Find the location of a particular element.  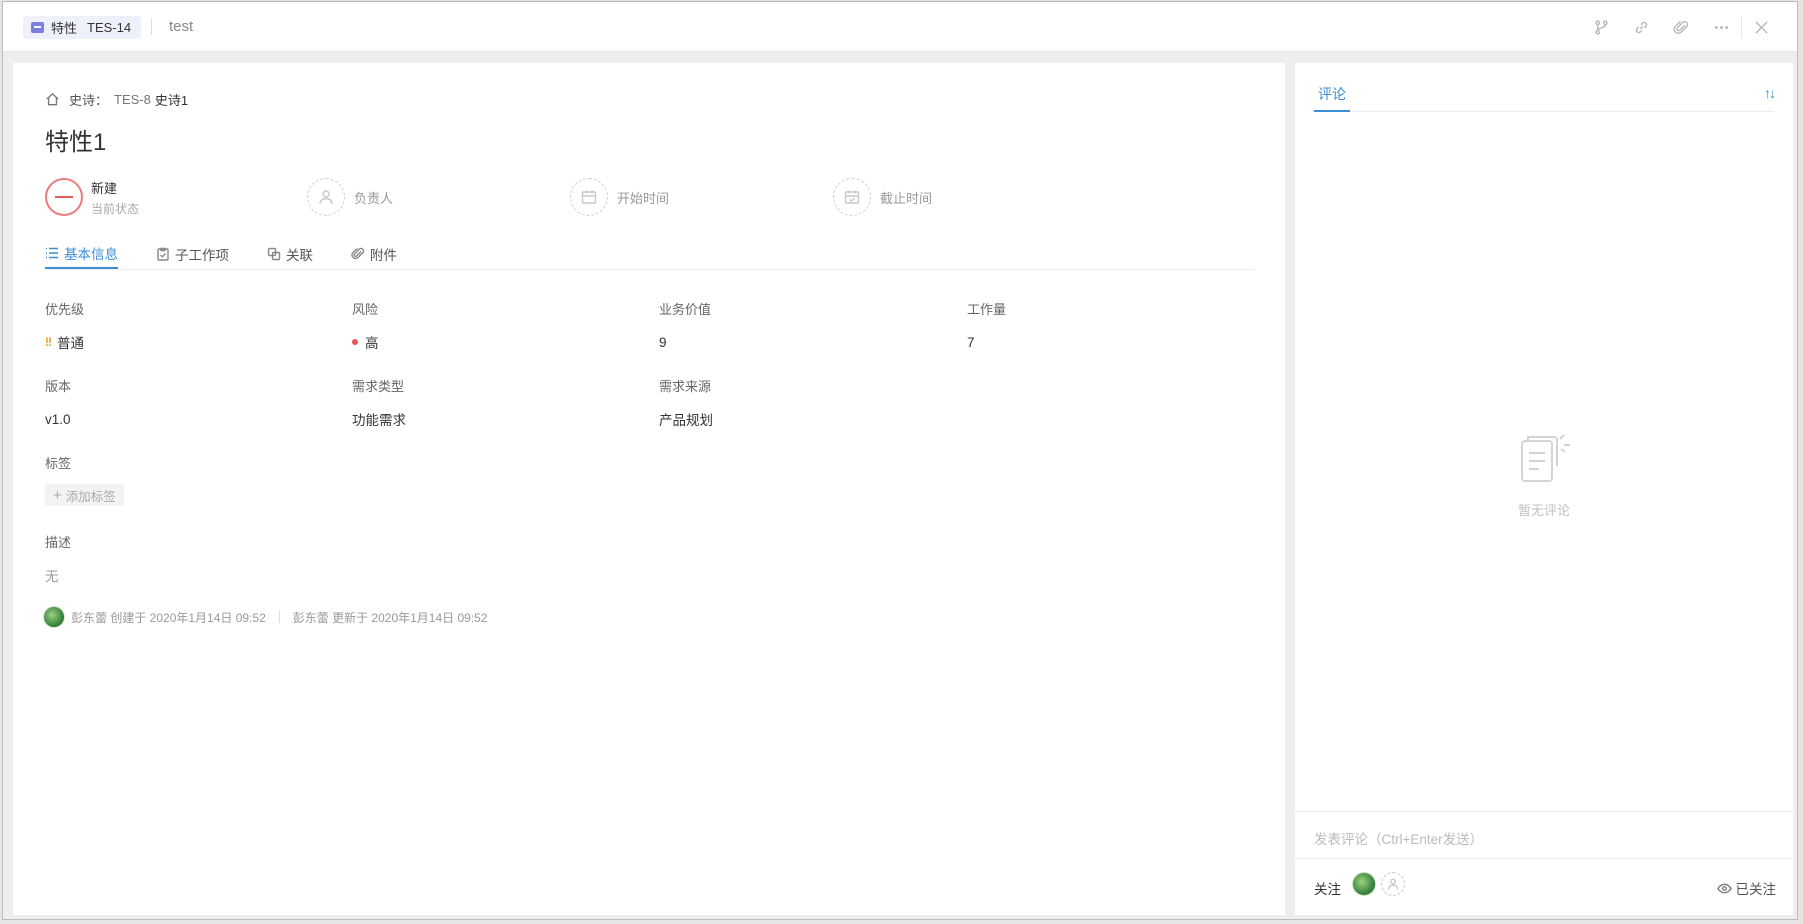

tab-attachments: 附件 is located at coordinates (374, 253).